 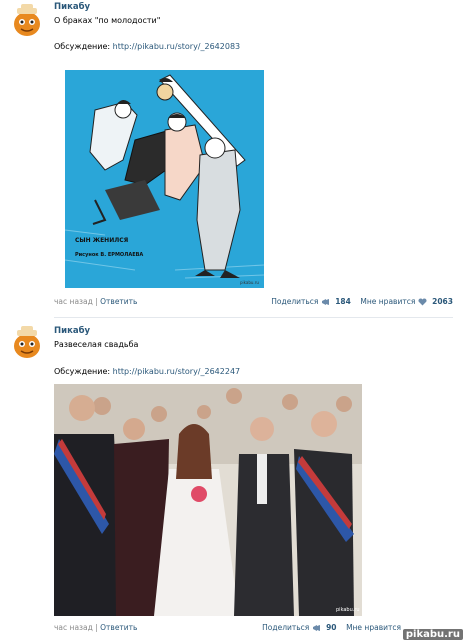 I want to click on discussion-link: http://pikabu.ru/story/_2642083, so click(x=177, y=46).